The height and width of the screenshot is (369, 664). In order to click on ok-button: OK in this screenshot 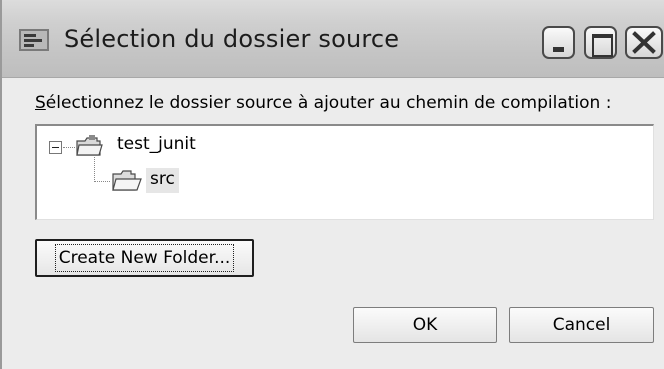, I will do `click(425, 325)`.